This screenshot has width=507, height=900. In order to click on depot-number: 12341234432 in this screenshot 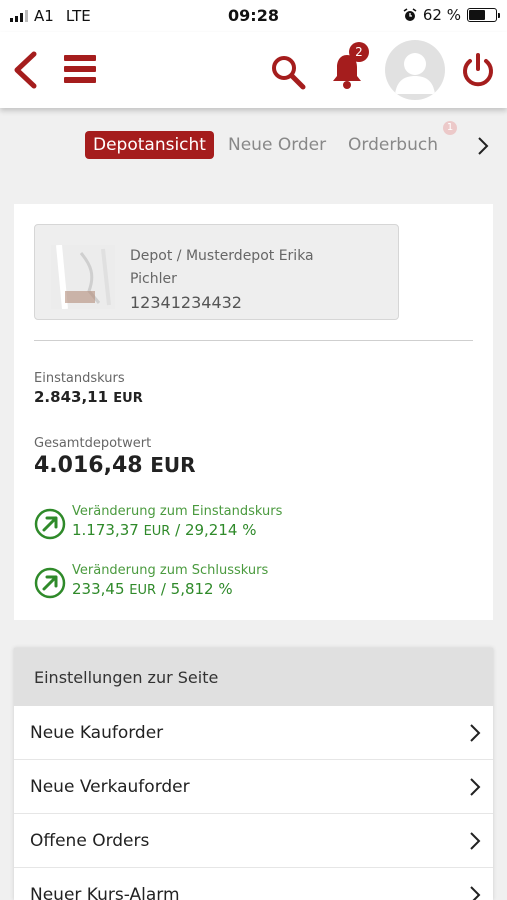, I will do `click(186, 302)`.